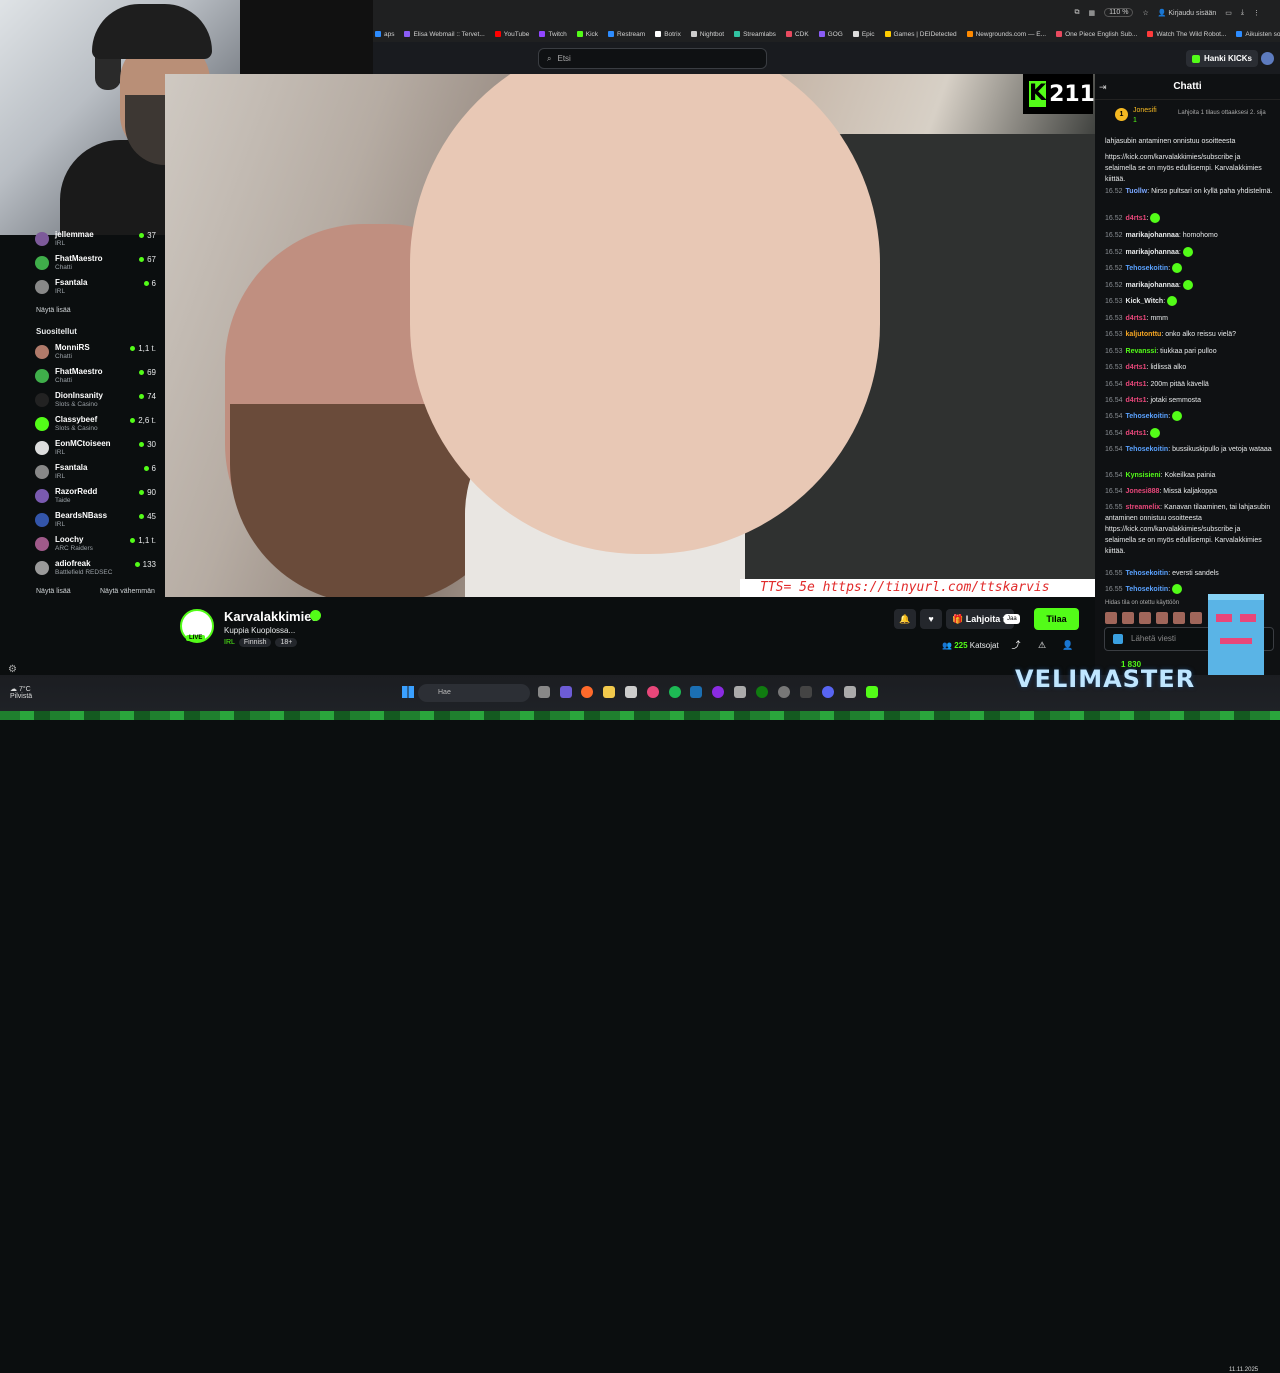  Describe the element at coordinates (384, 34) in the screenshot. I see `bookmark-item: aps` at that location.